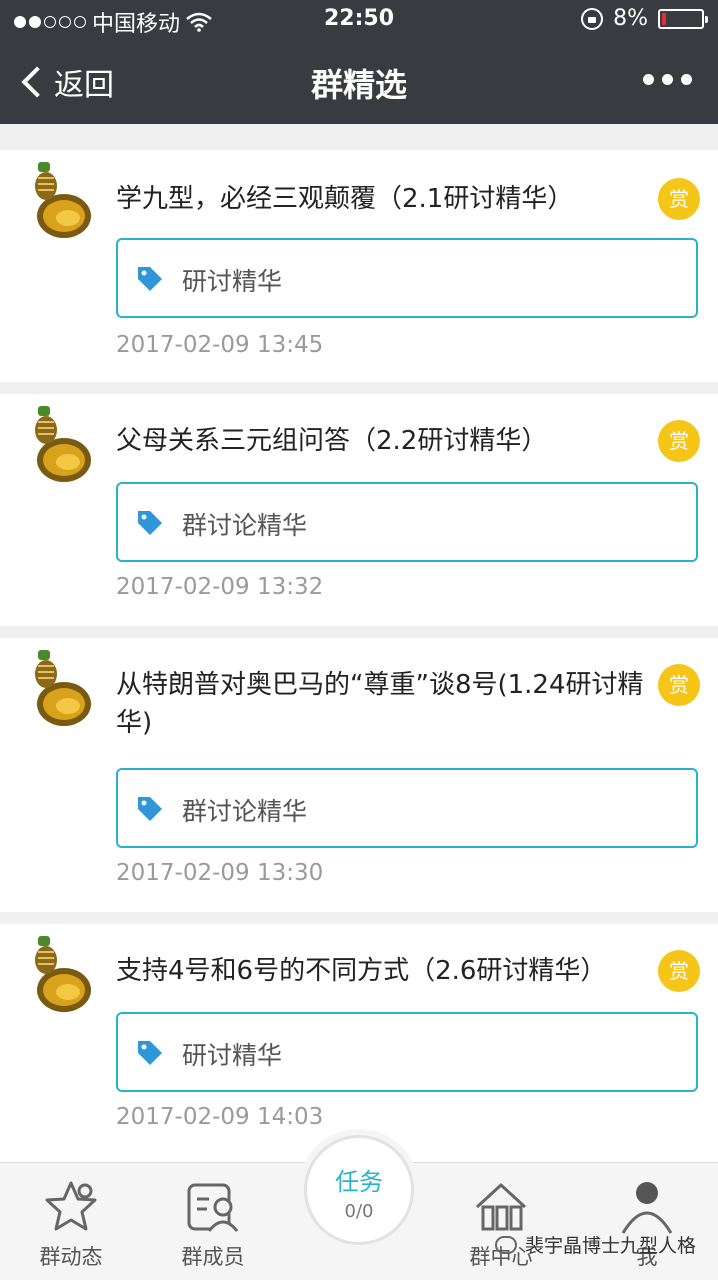 The width and height of the screenshot is (718, 1280). Describe the element at coordinates (213, 1257) in the screenshot. I see `tab-label: 群成员` at that location.